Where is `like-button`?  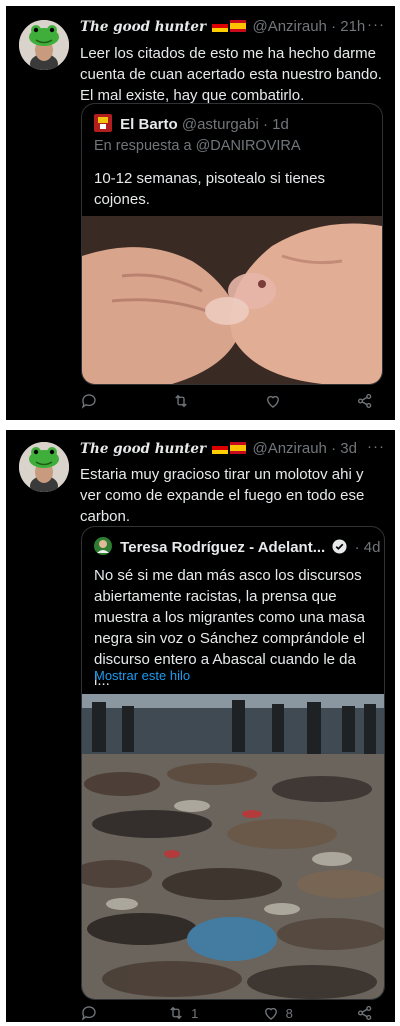 like-button is located at coordinates (276, 401).